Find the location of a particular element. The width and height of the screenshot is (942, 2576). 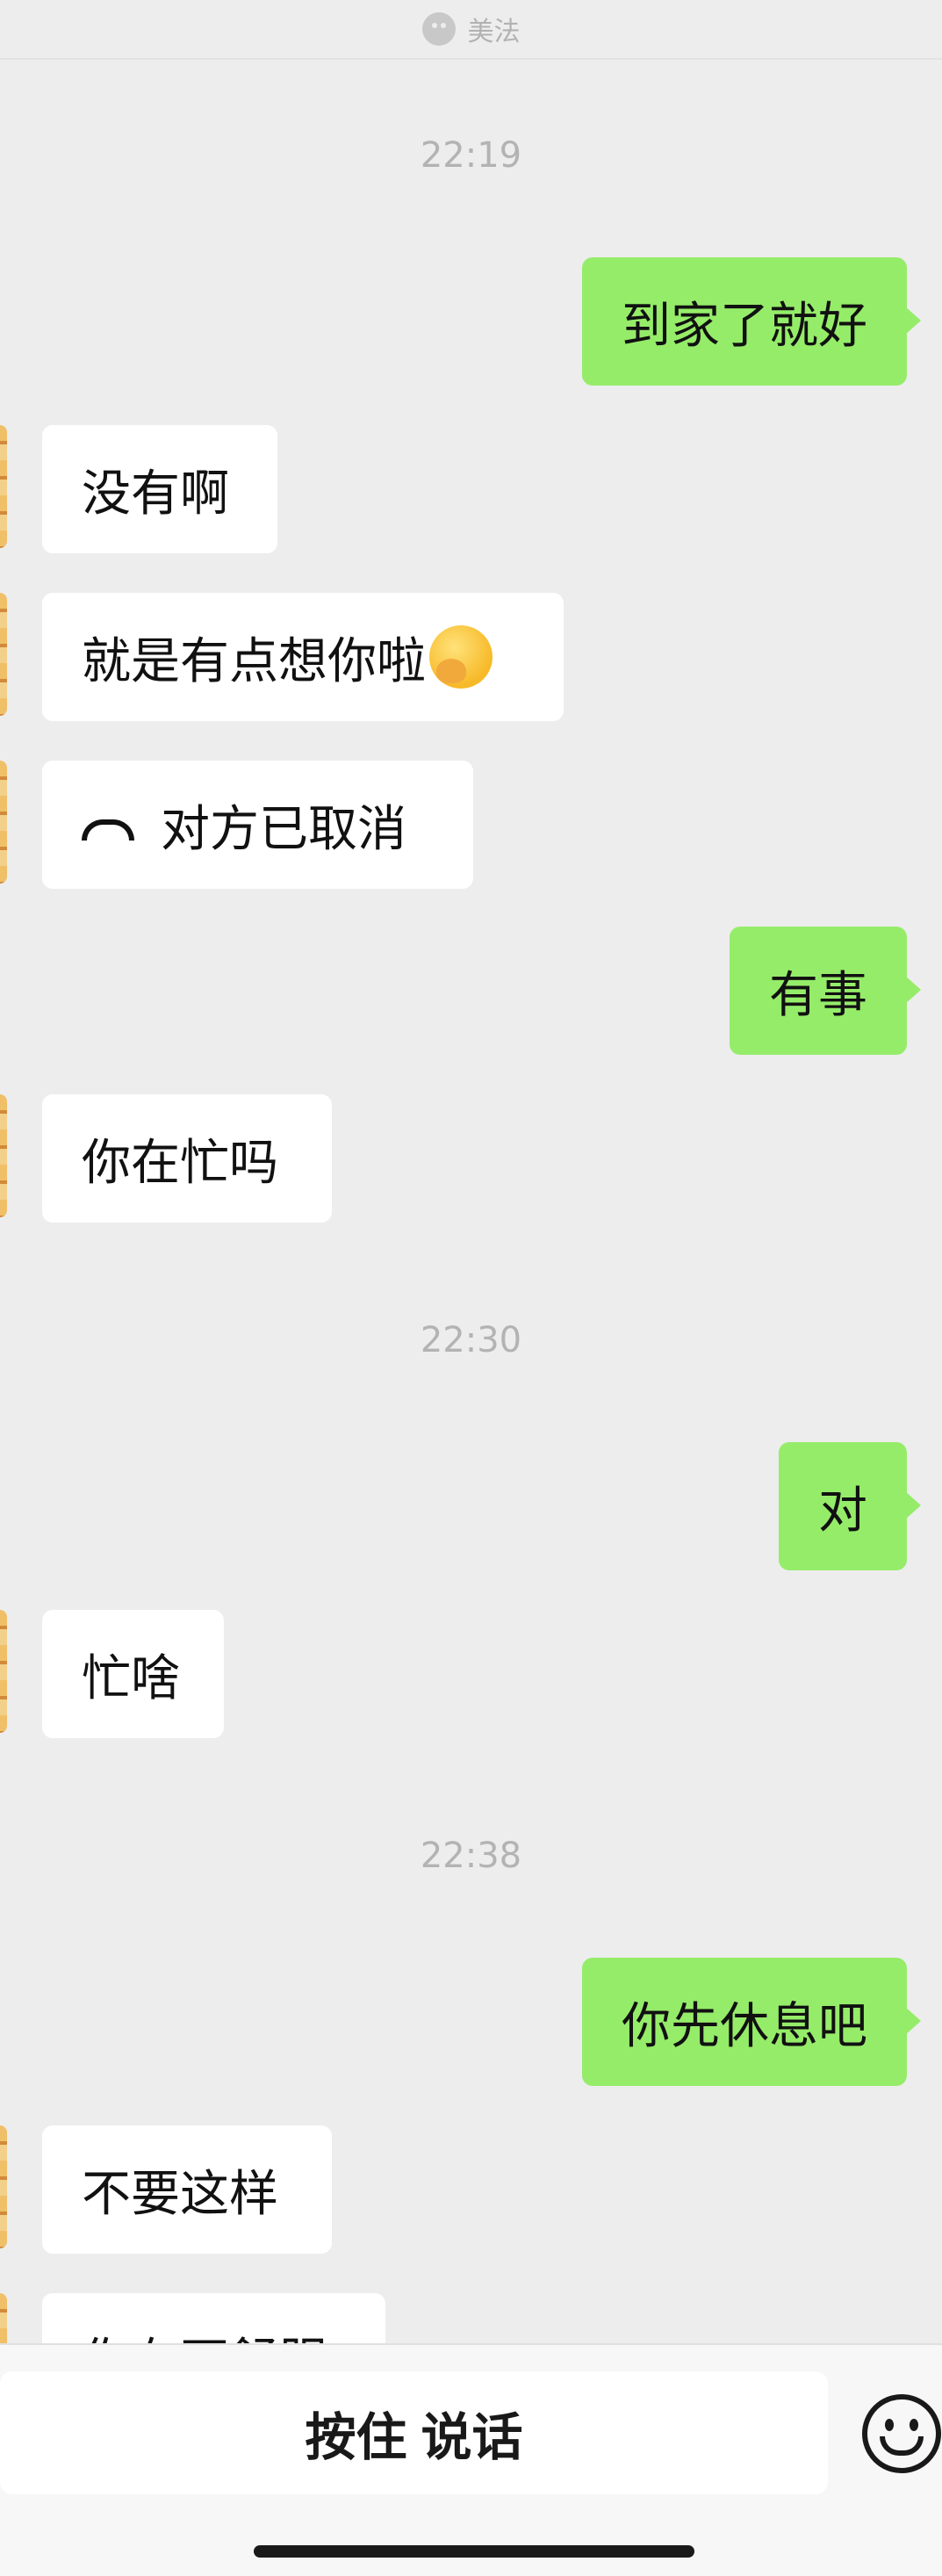

message-text: 没有啊 is located at coordinates (156, 494).